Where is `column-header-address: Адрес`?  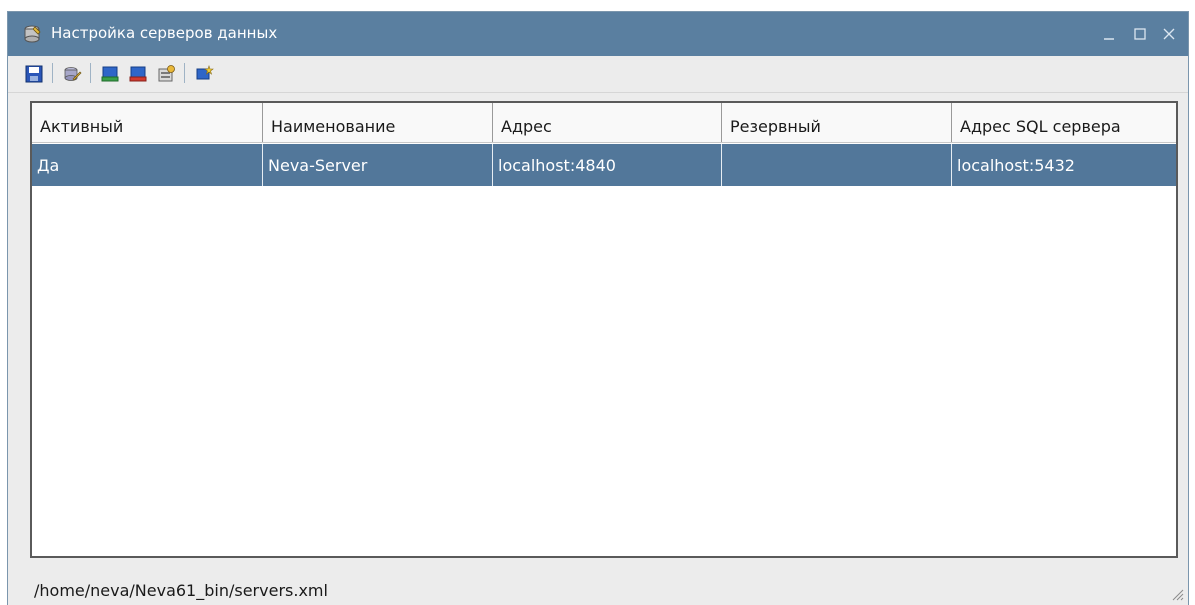 column-header-address: Адрес is located at coordinates (607, 122).